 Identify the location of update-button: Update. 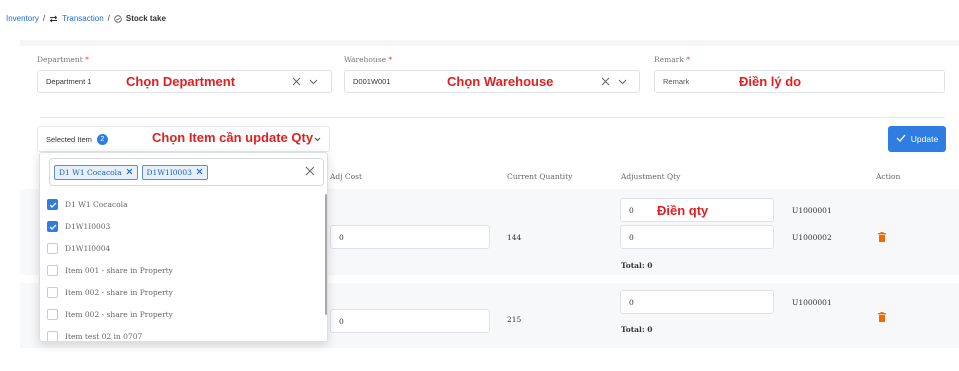
(917, 139).